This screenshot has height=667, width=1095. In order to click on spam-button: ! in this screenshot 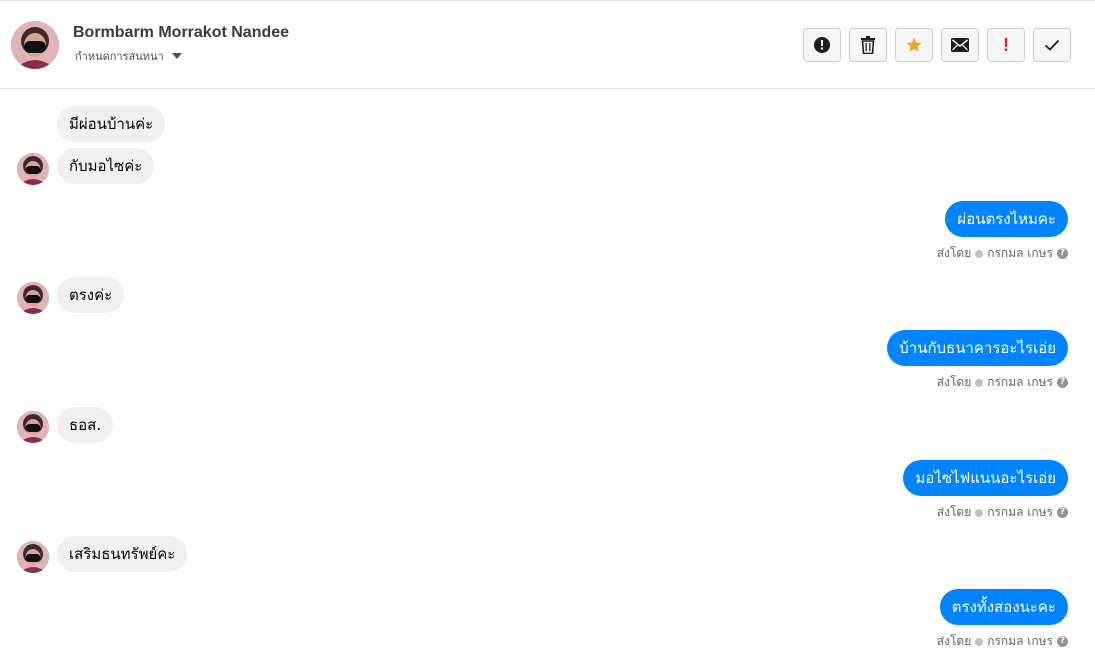, I will do `click(1006, 45)`.